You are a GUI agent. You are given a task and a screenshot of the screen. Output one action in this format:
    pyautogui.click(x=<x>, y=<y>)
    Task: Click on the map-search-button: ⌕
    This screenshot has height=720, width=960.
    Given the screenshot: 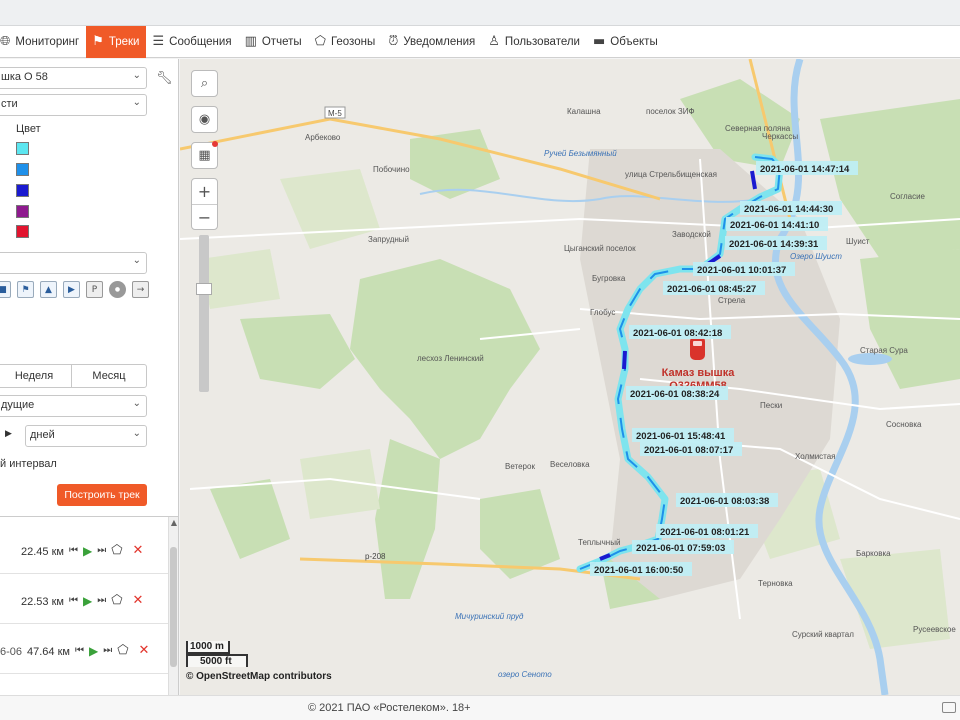 What is the action you would take?
    pyautogui.click(x=204, y=83)
    